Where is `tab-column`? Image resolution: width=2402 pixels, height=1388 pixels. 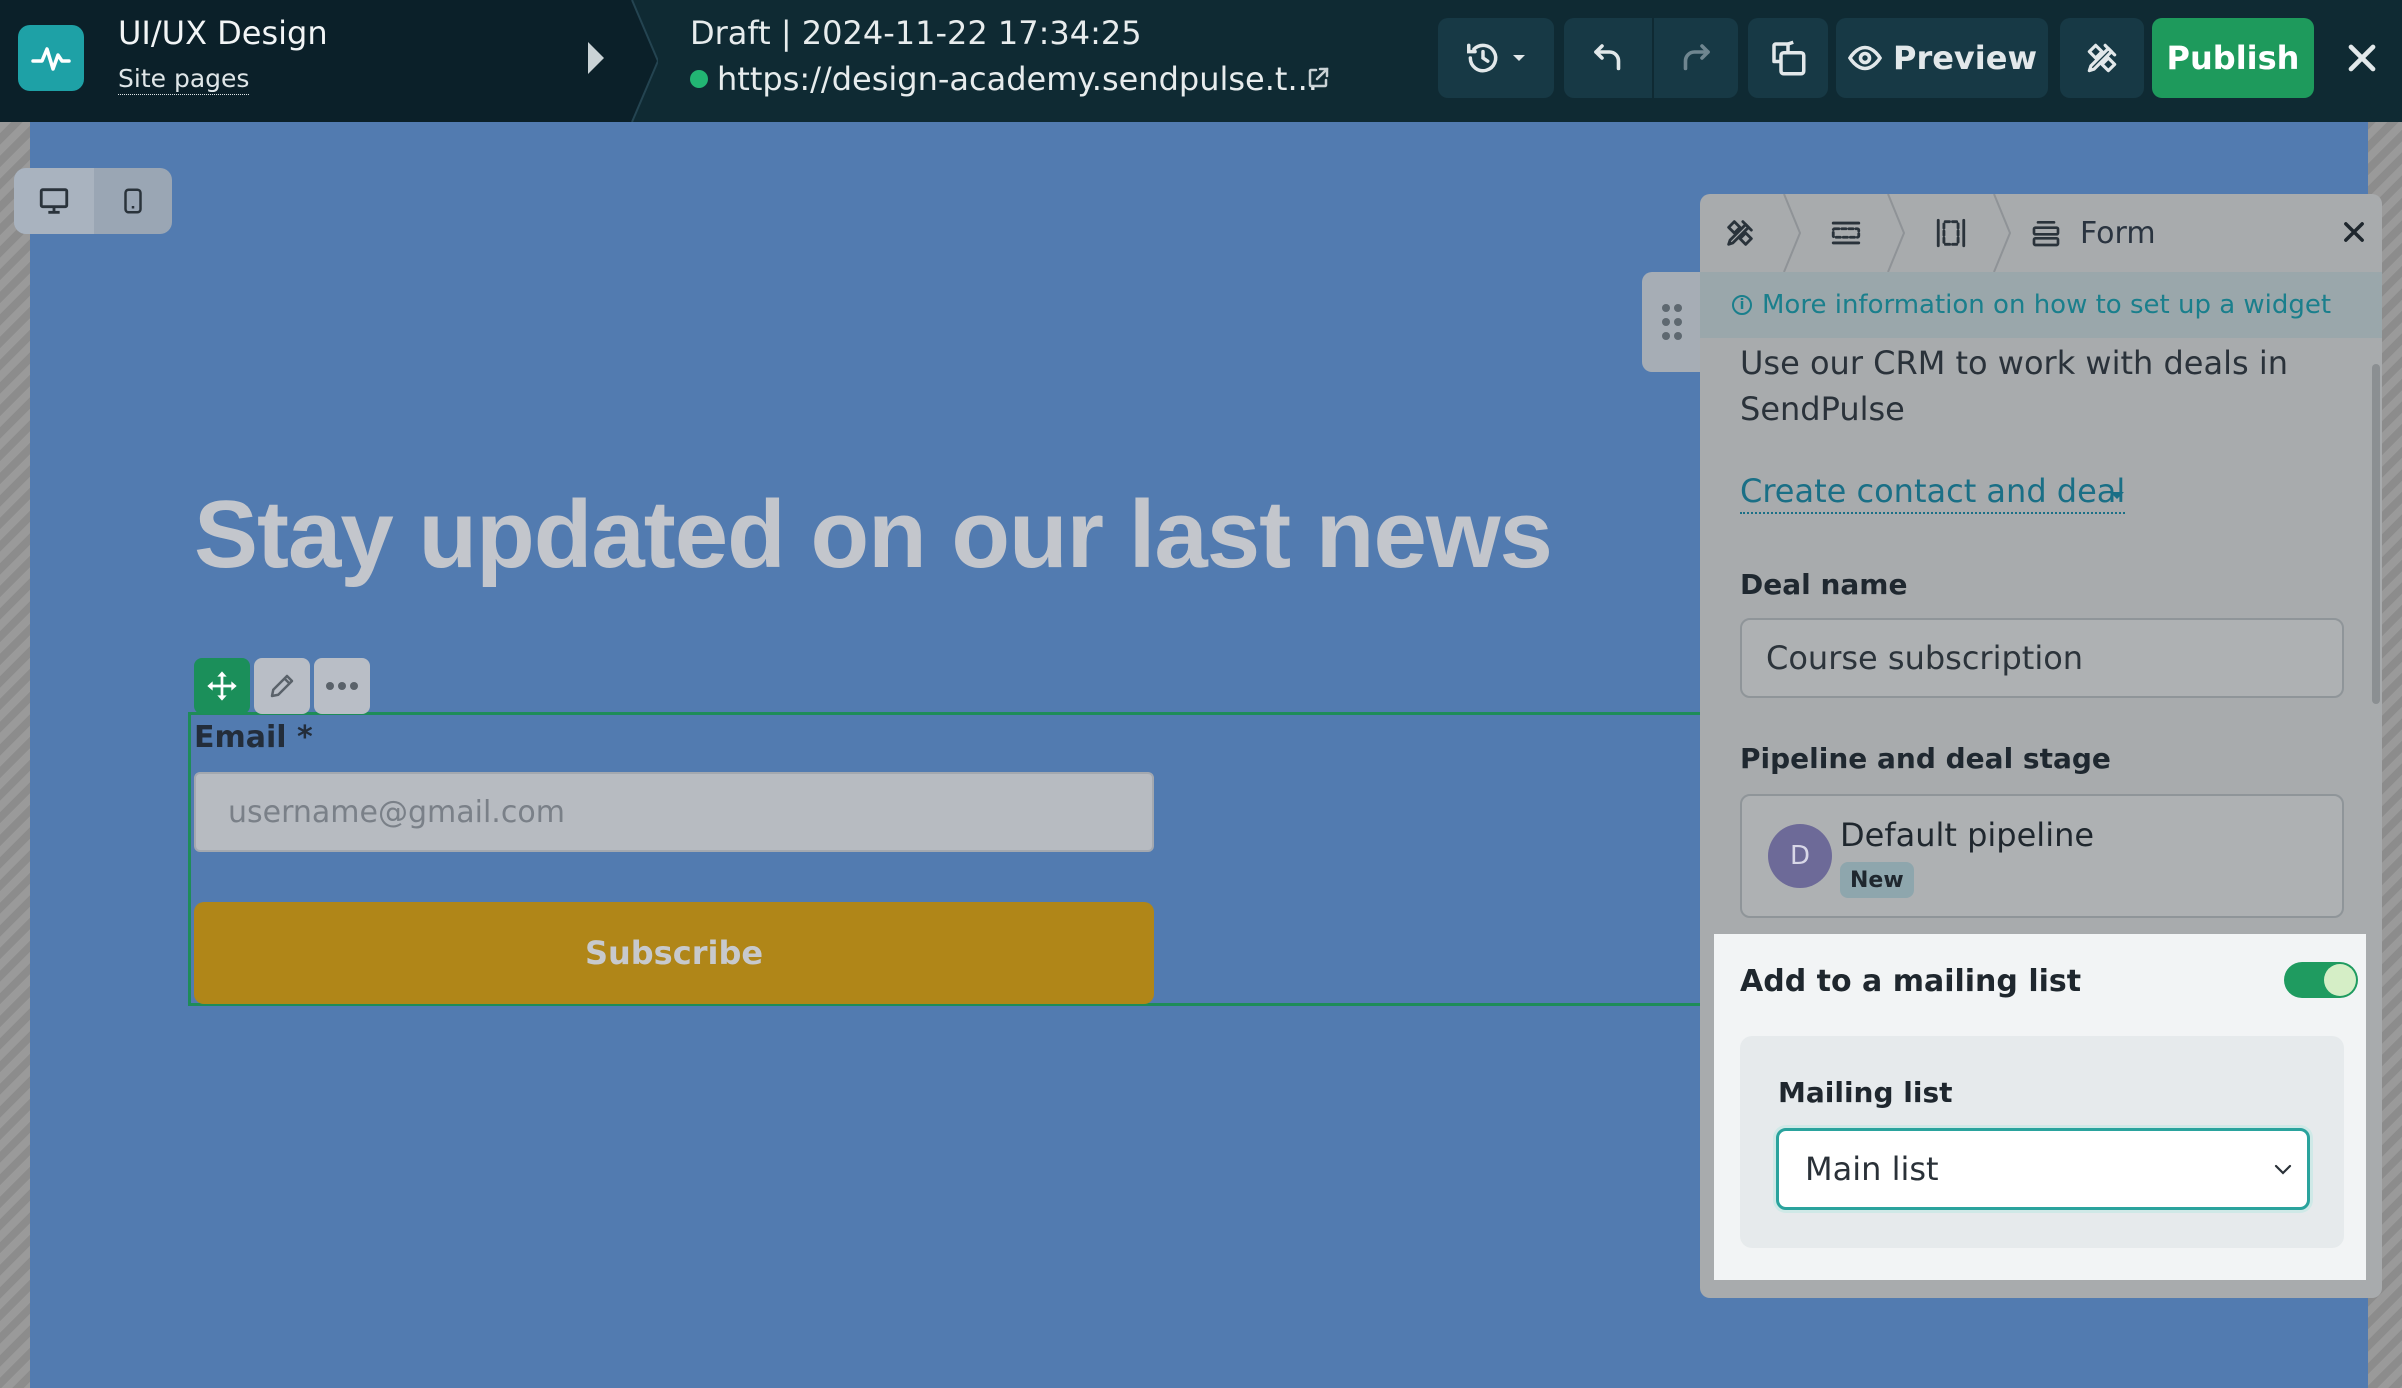
tab-column is located at coordinates (1951, 233).